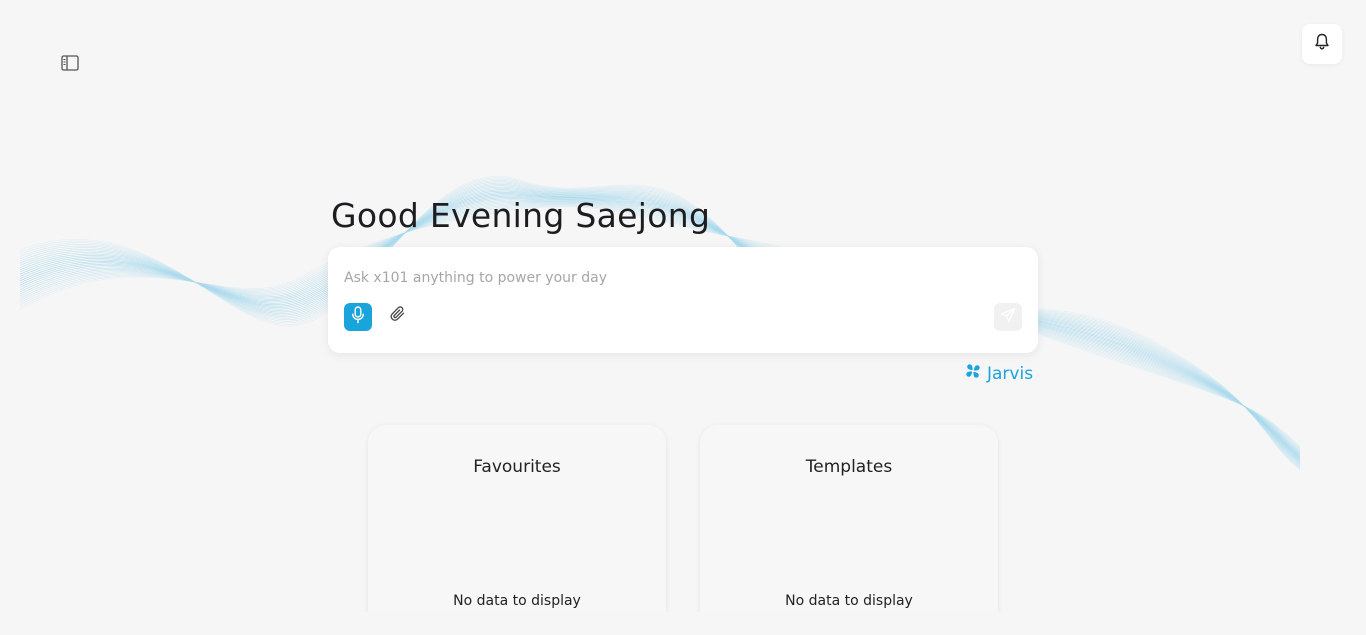 Image resolution: width=1366 pixels, height=635 pixels. I want to click on notifications-button, so click(1322, 44).